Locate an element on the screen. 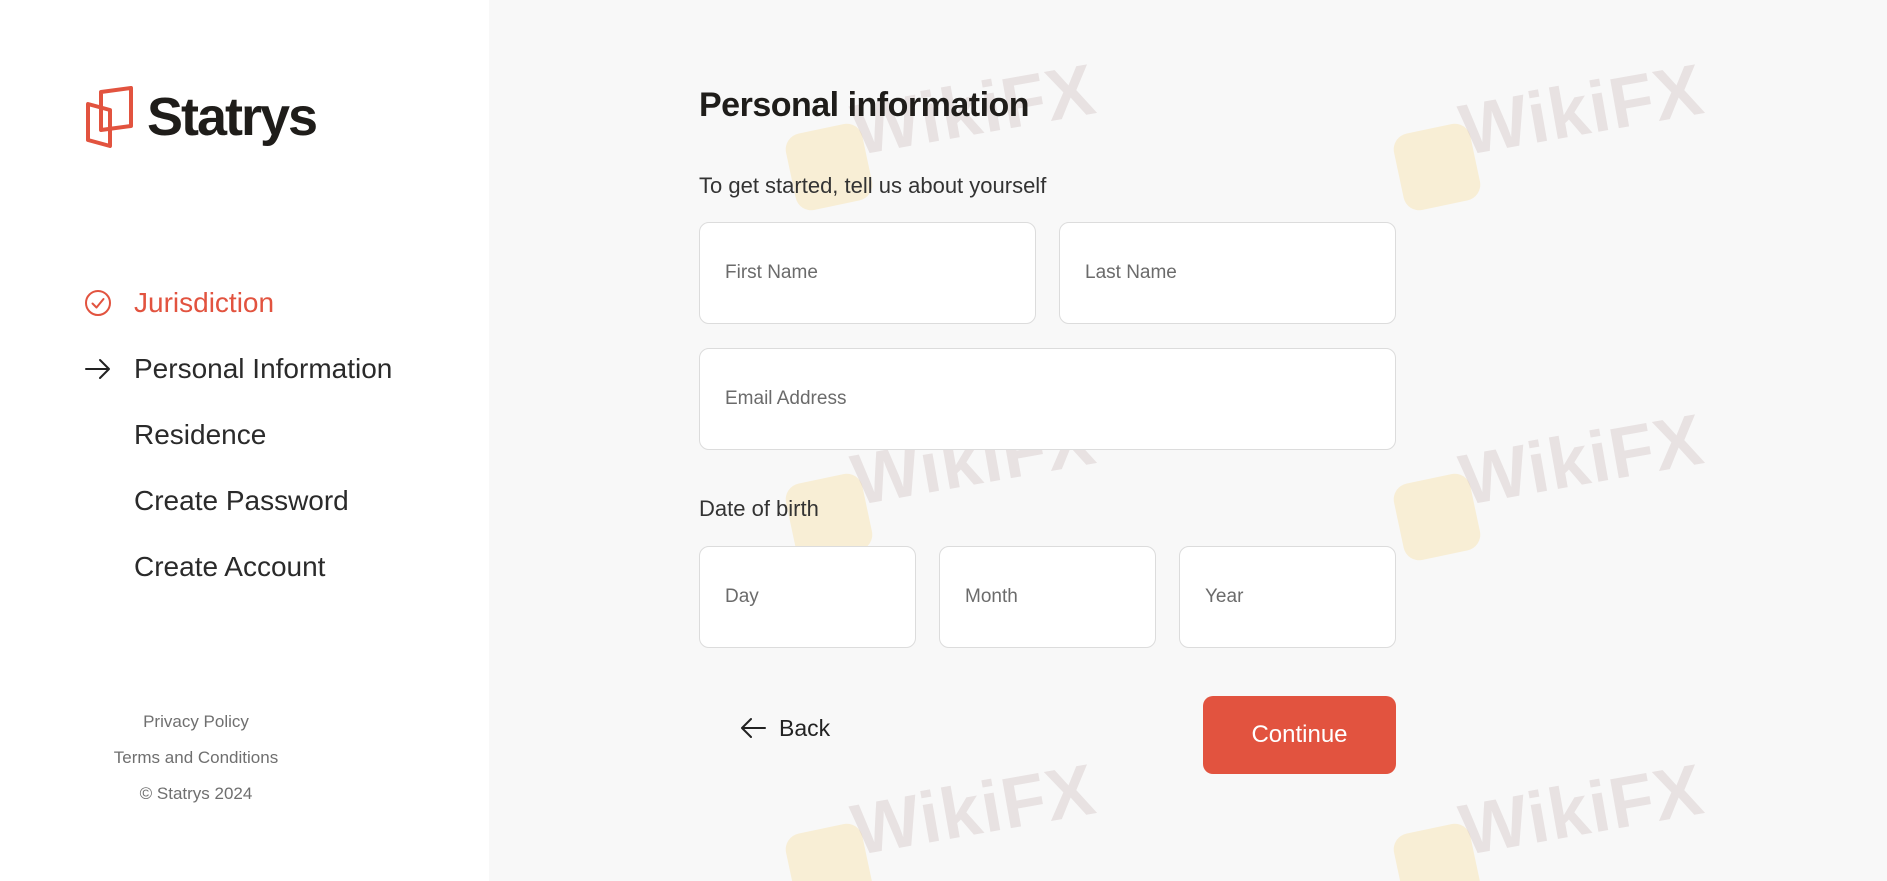 This screenshot has width=1887, height=881. step-personal-information: Personal Information is located at coordinates (238, 369).